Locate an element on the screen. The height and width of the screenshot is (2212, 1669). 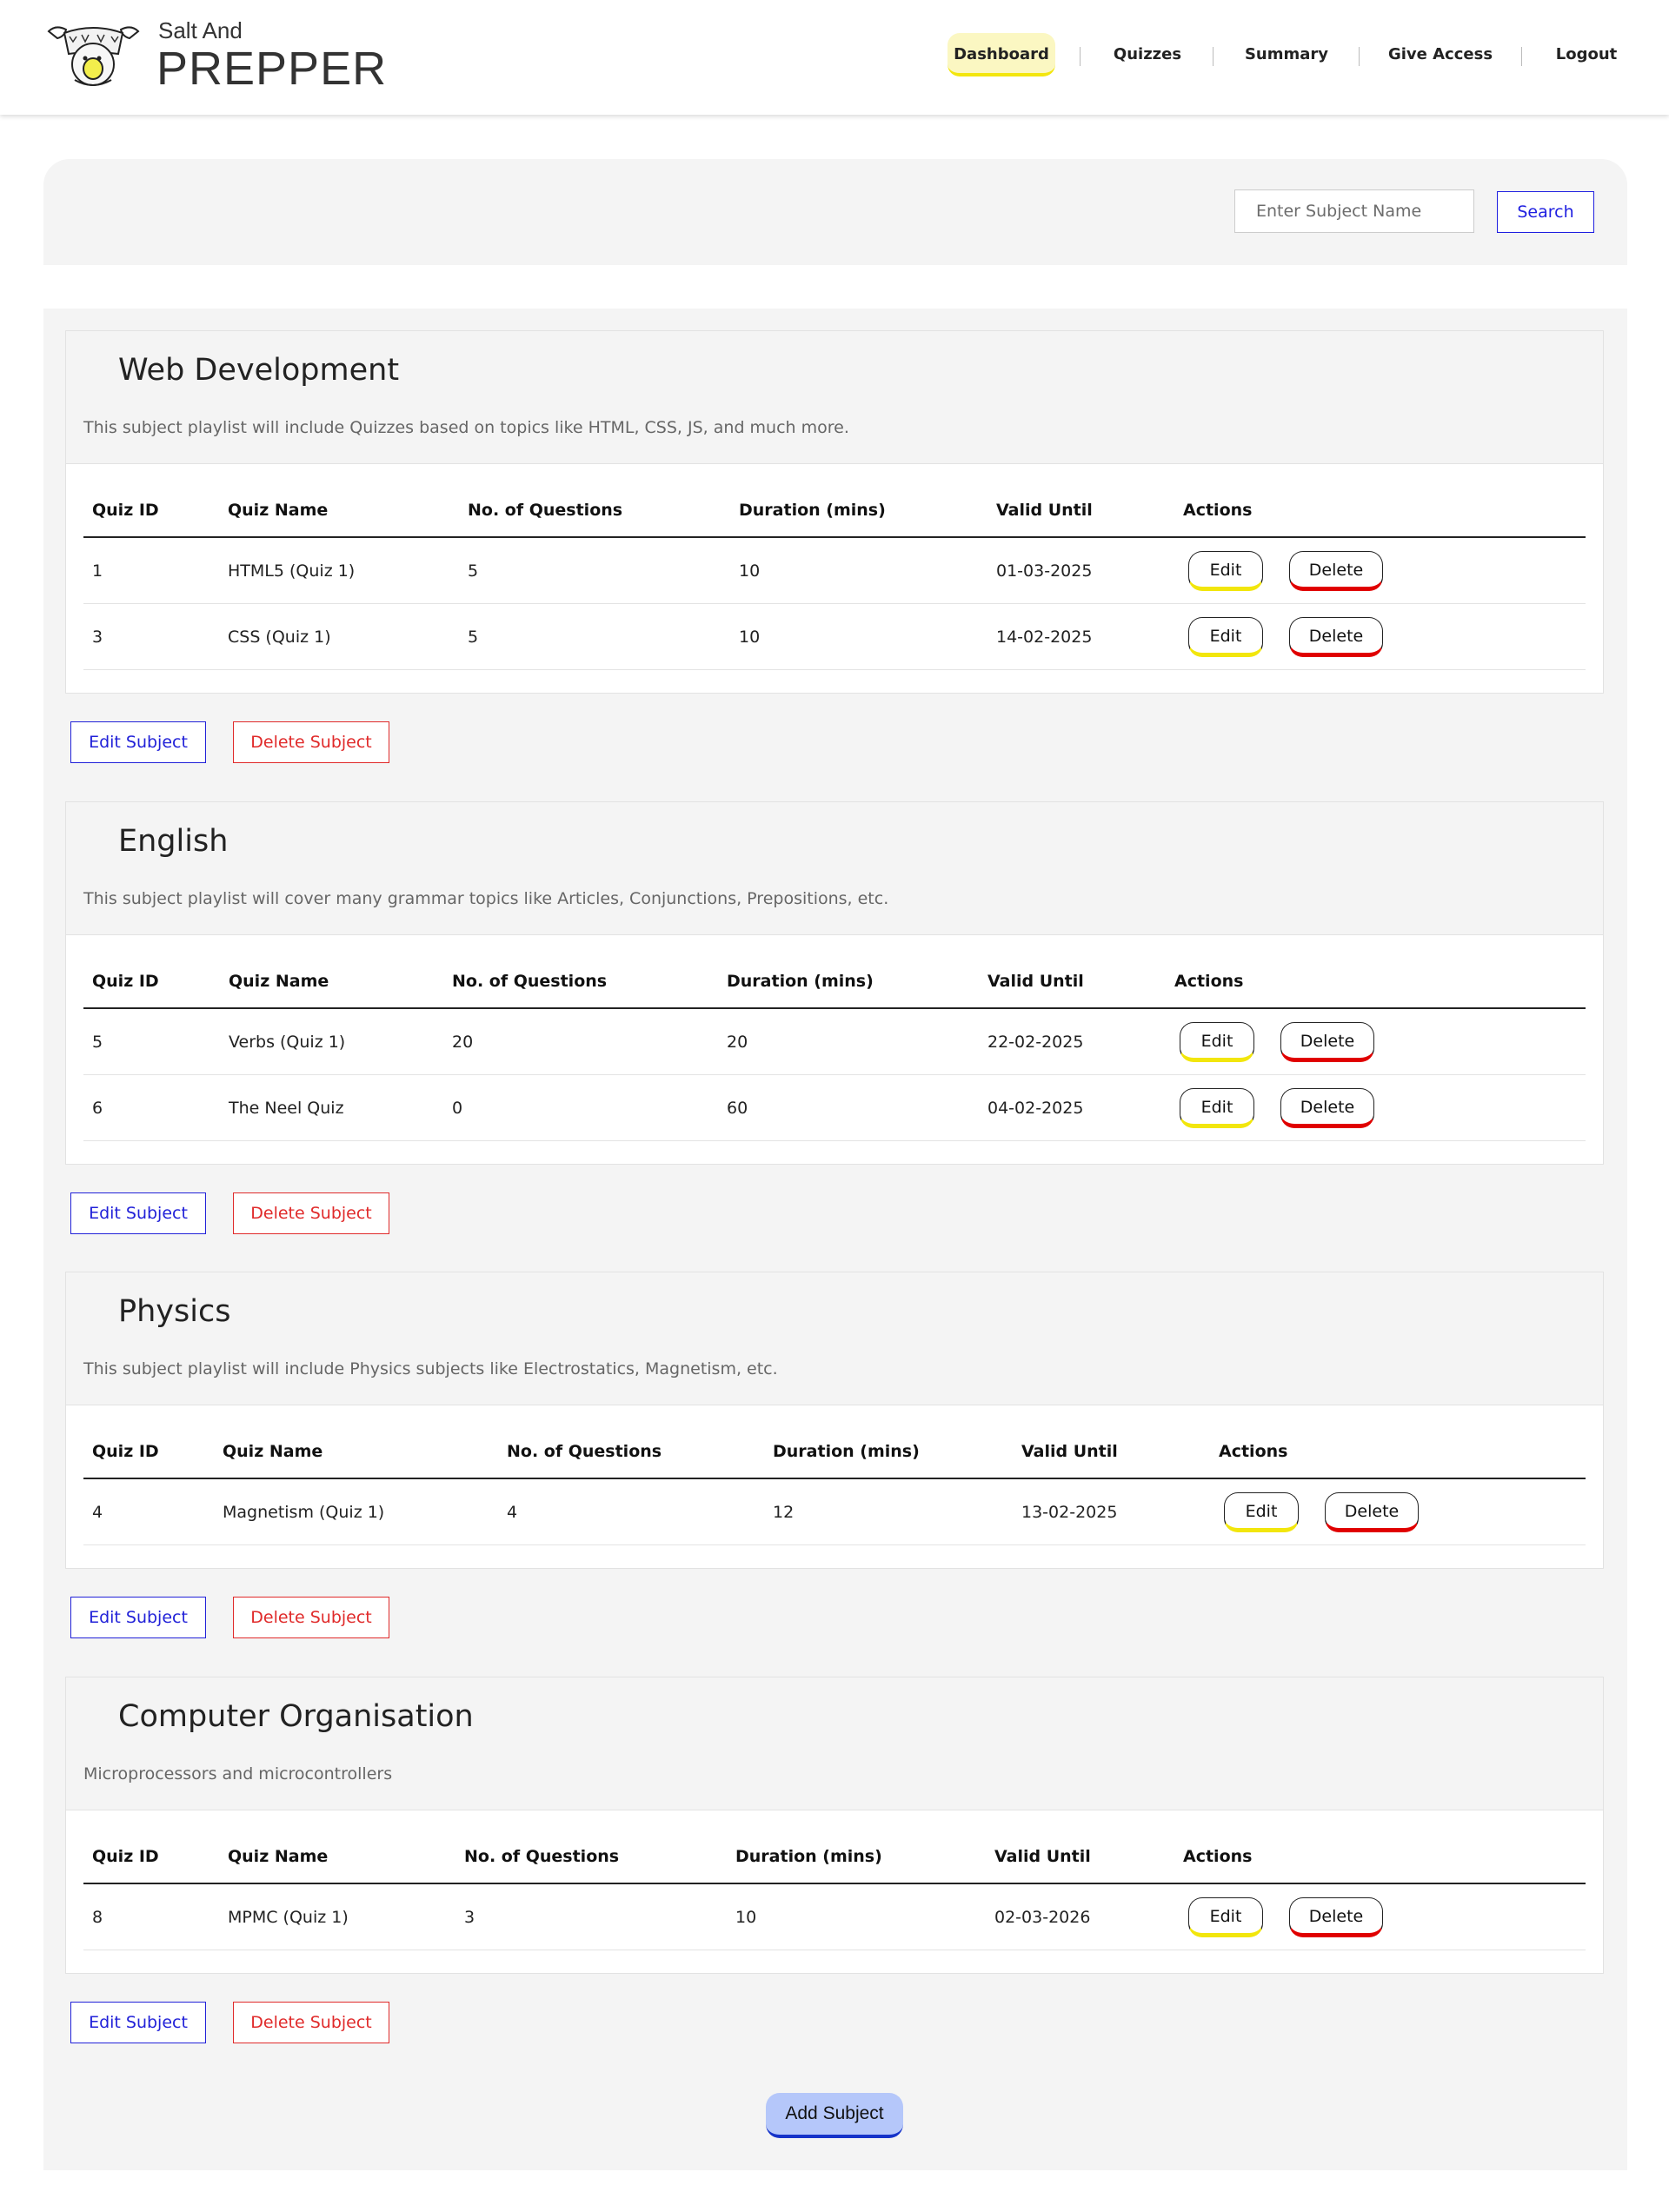
quiz-id: 8 is located at coordinates (151, 1916).